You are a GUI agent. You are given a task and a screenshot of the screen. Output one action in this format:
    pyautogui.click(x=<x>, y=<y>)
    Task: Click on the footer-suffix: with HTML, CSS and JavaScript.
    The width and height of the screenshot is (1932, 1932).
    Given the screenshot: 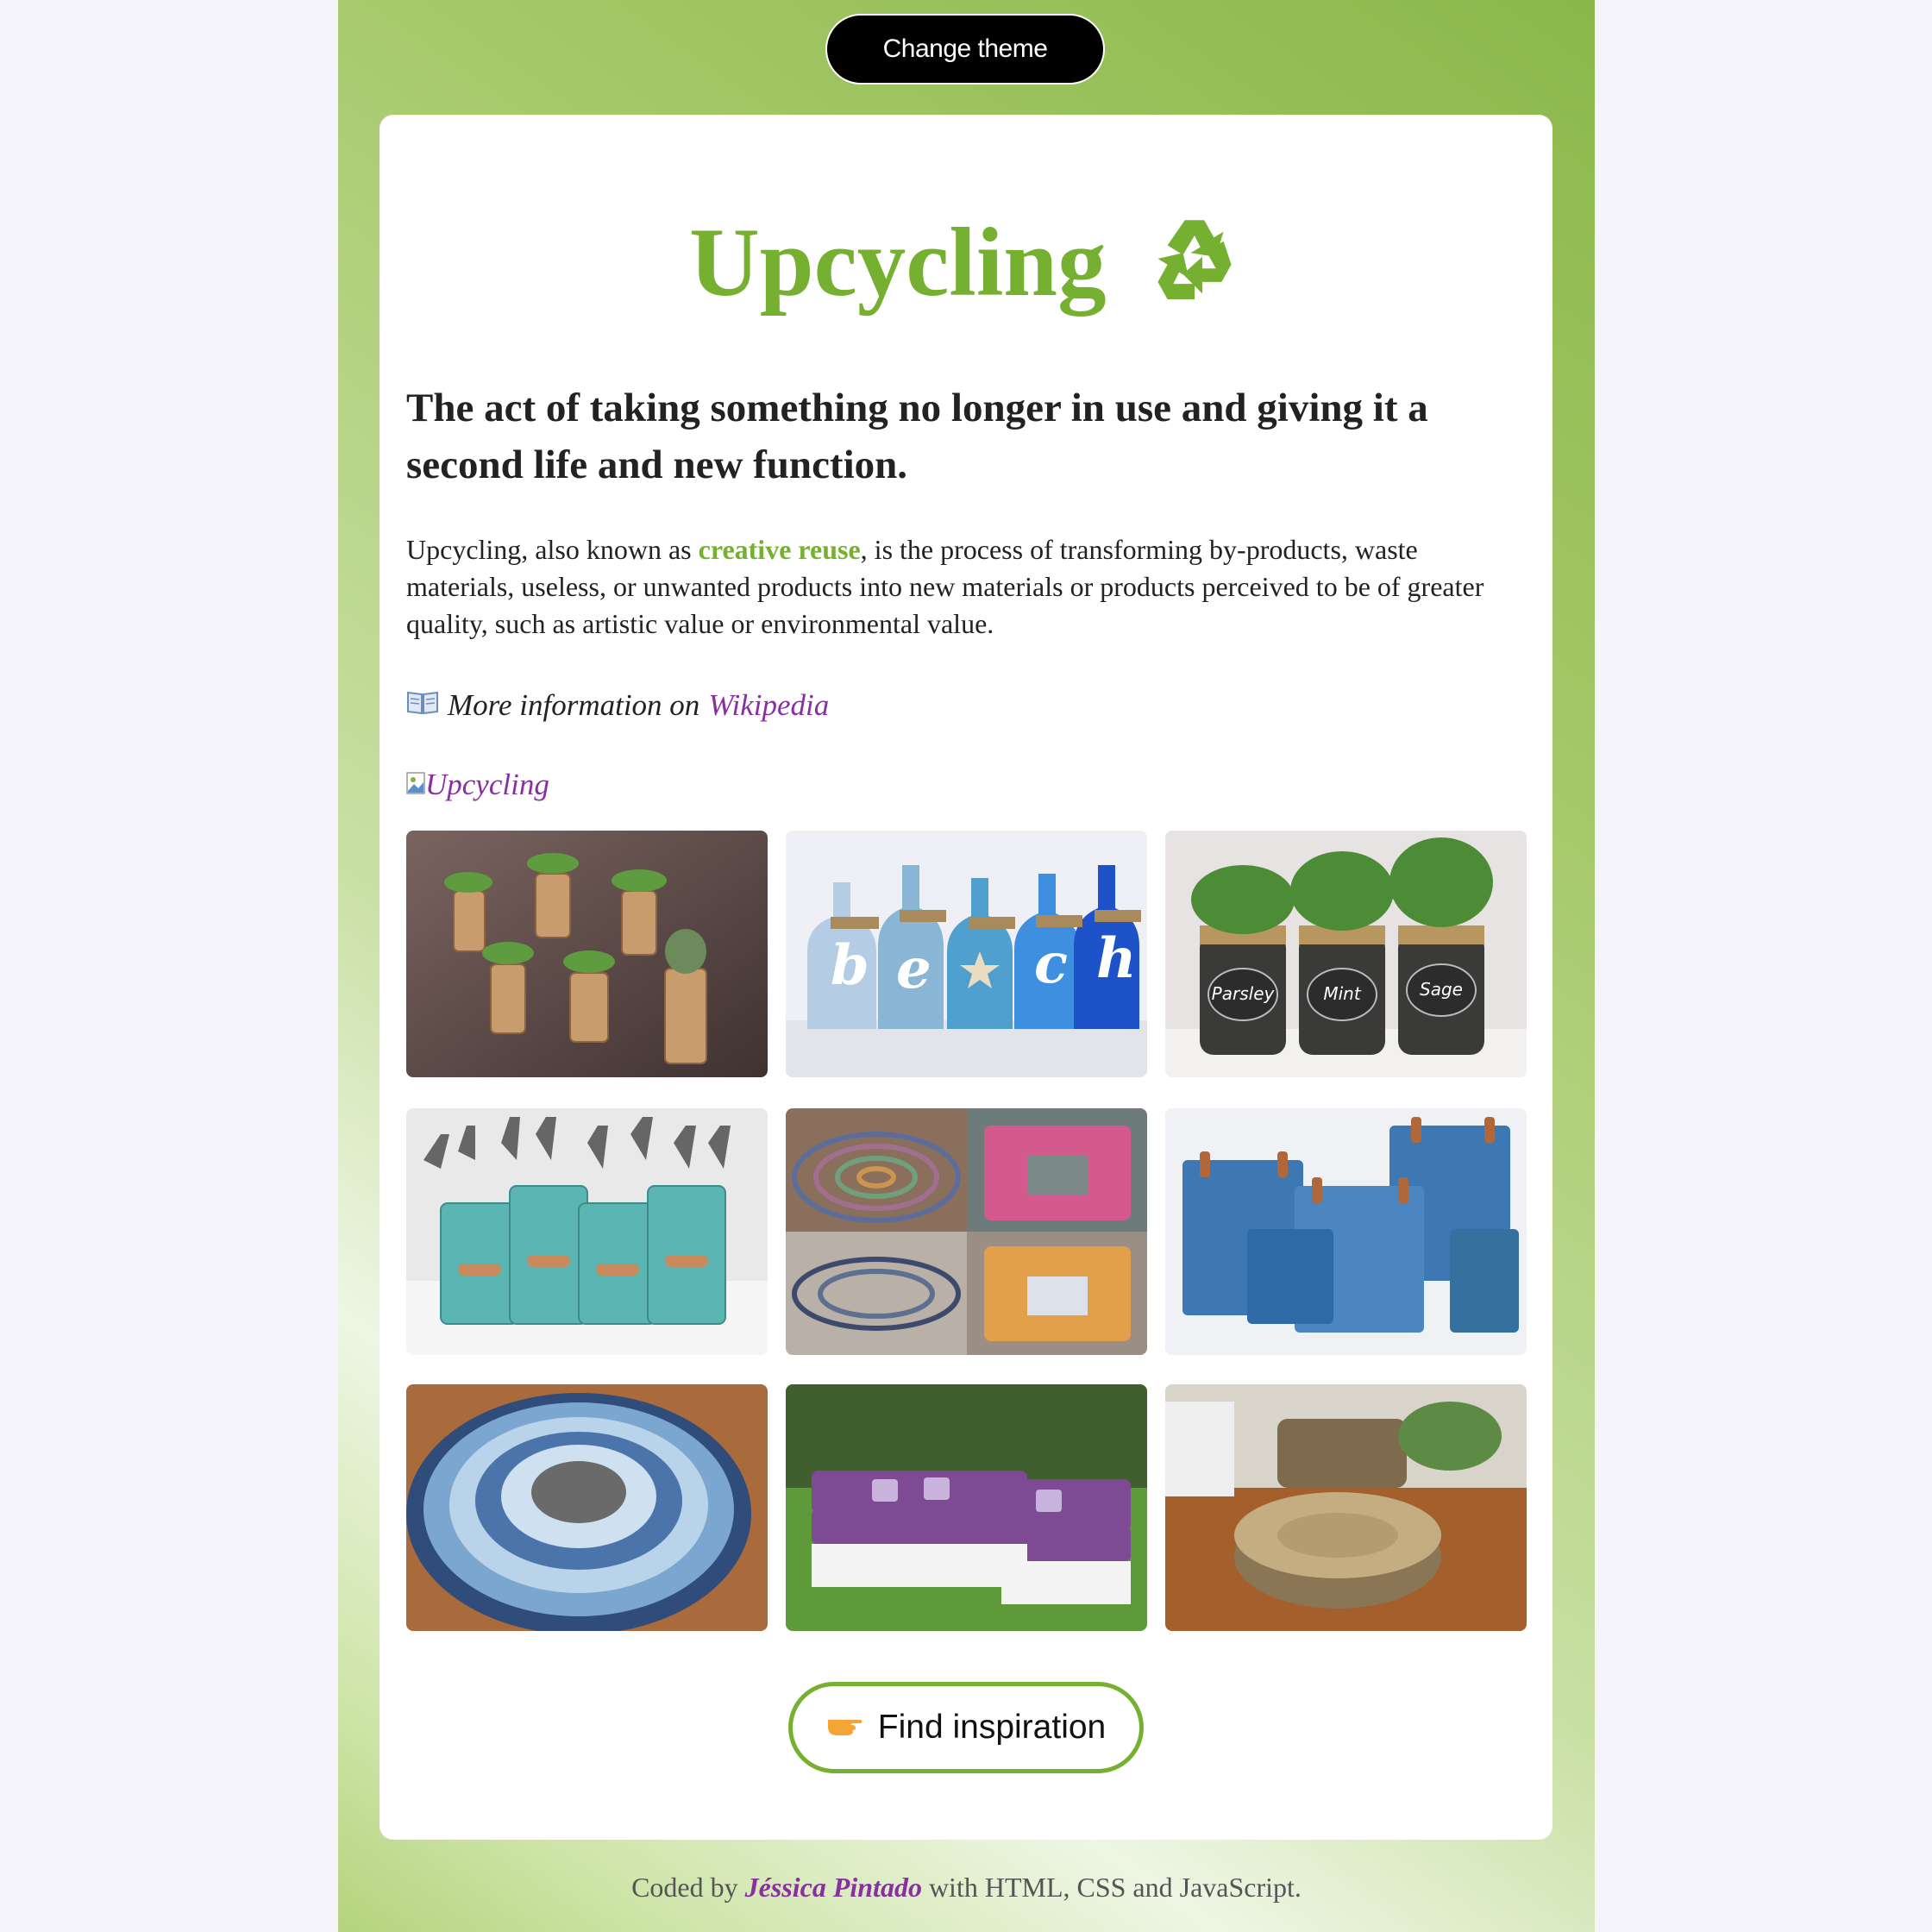 What is the action you would take?
    pyautogui.click(x=1115, y=1888)
    